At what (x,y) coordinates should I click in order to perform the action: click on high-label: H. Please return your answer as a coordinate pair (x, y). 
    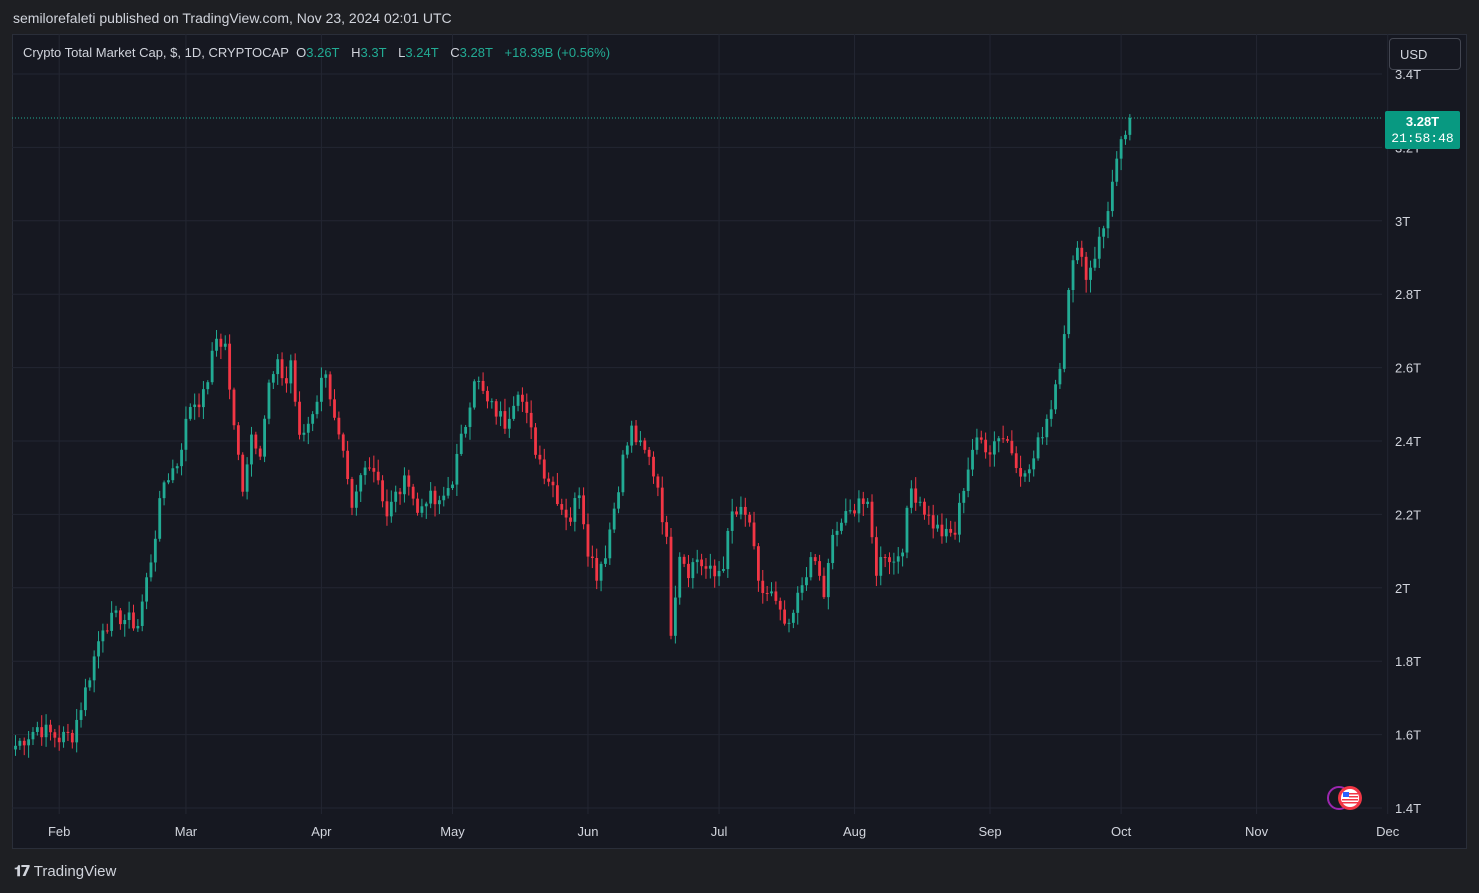
    Looking at the image, I should click on (356, 52).